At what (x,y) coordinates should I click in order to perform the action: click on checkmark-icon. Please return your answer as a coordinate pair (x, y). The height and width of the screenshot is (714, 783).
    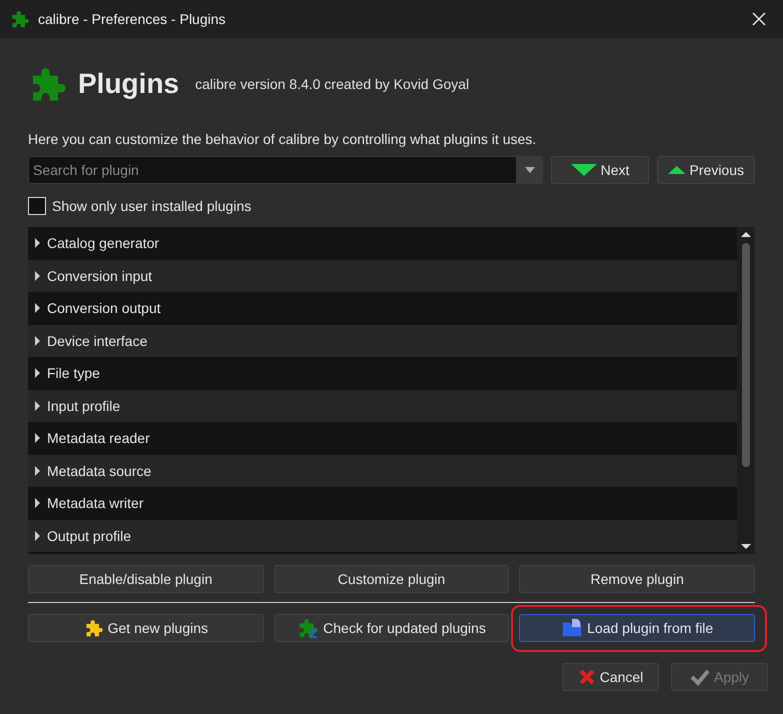
    Looking at the image, I should click on (700, 677).